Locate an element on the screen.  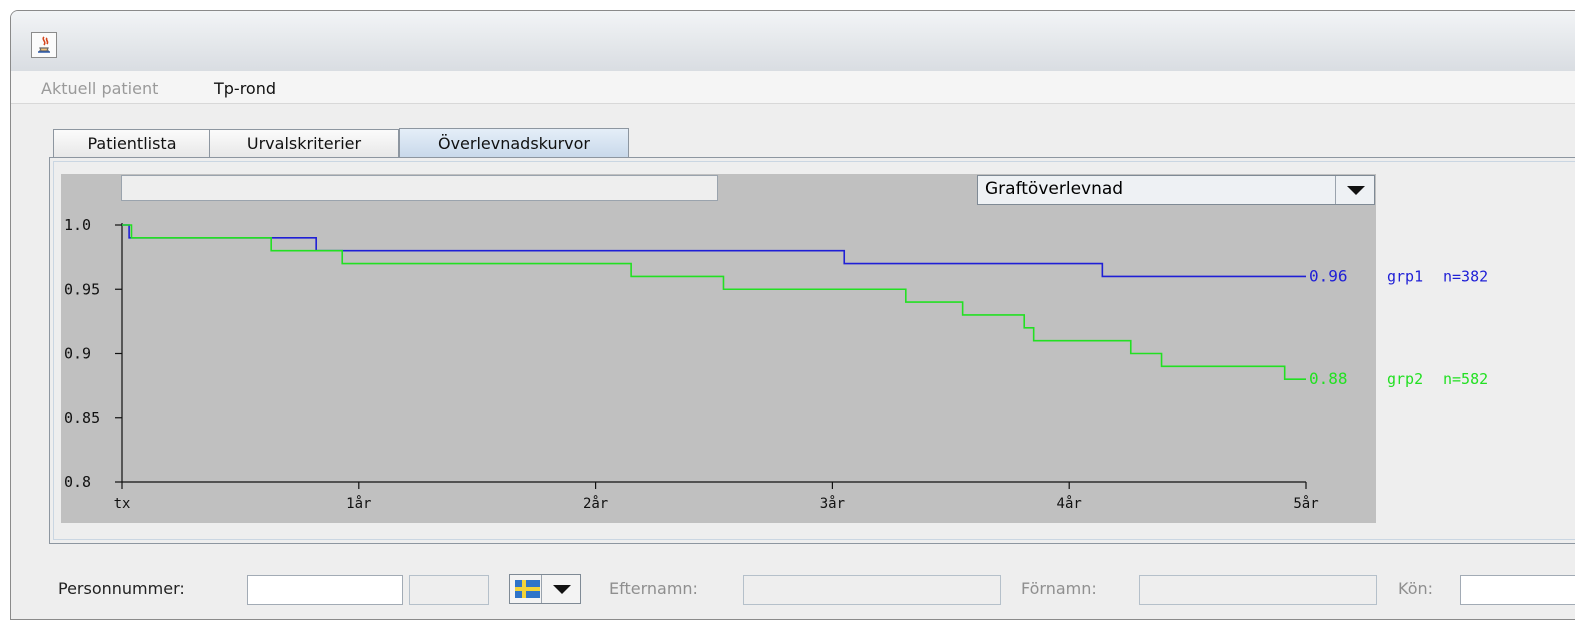
chart-title-field is located at coordinates (419, 188).